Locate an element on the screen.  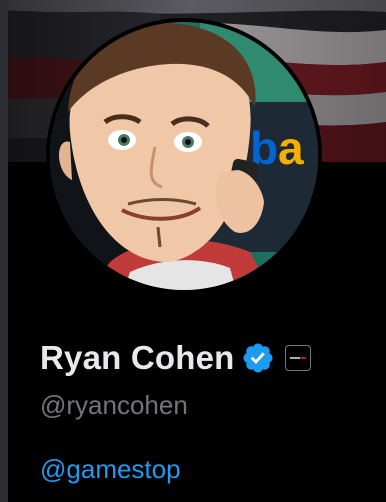
left-edge is located at coordinates (4, 251).